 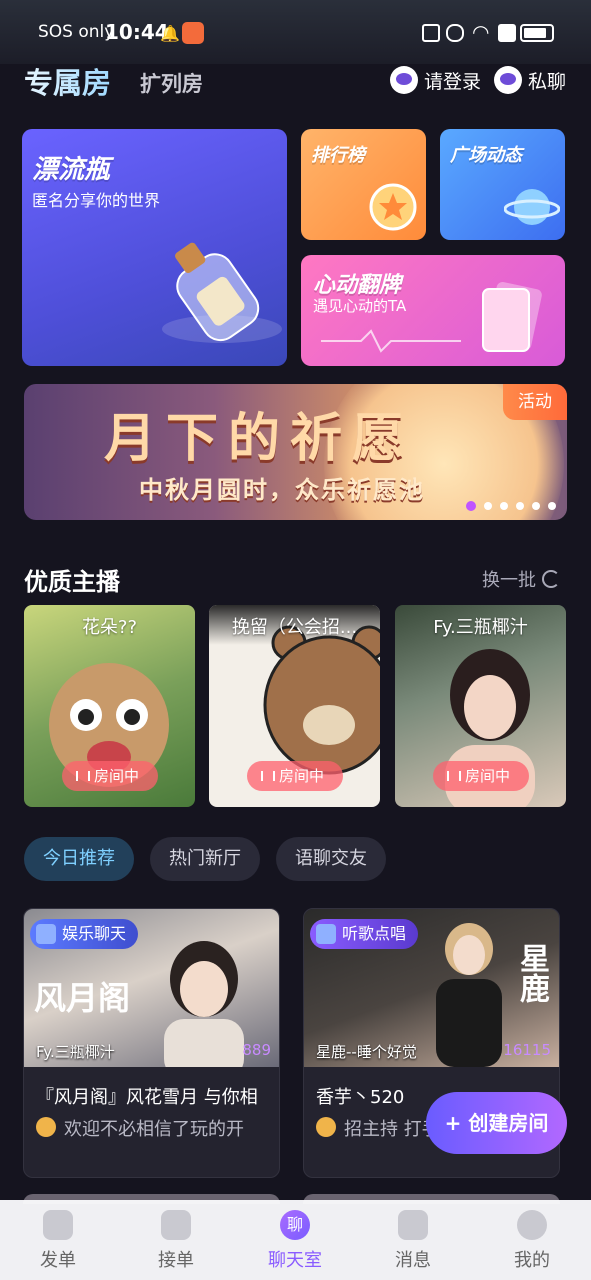 I want to click on nav-label: 聊天室, so click(x=295, y=1260).